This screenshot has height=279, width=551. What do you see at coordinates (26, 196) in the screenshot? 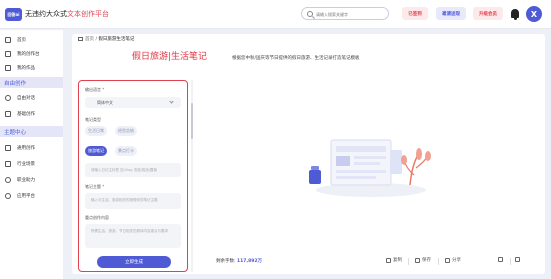
I see `sidebar-item-label: 应用平台` at bounding box center [26, 196].